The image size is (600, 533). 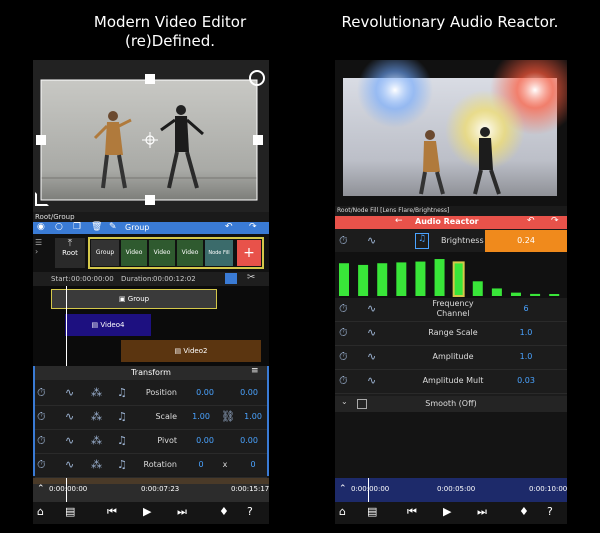 I want to click on property-row: ⏱ ∿ Amplitude Mult 0.03, so click(x=451, y=382).